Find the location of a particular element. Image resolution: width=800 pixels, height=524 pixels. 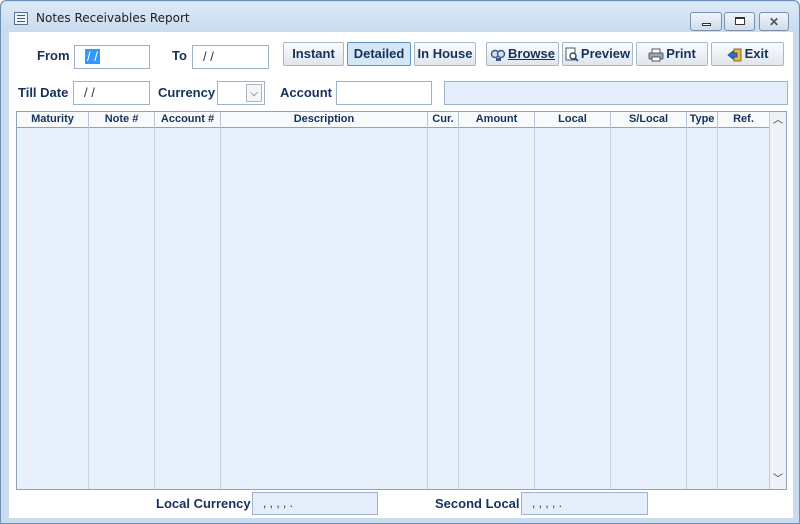

second-local-total: , , , , . is located at coordinates (584, 503).